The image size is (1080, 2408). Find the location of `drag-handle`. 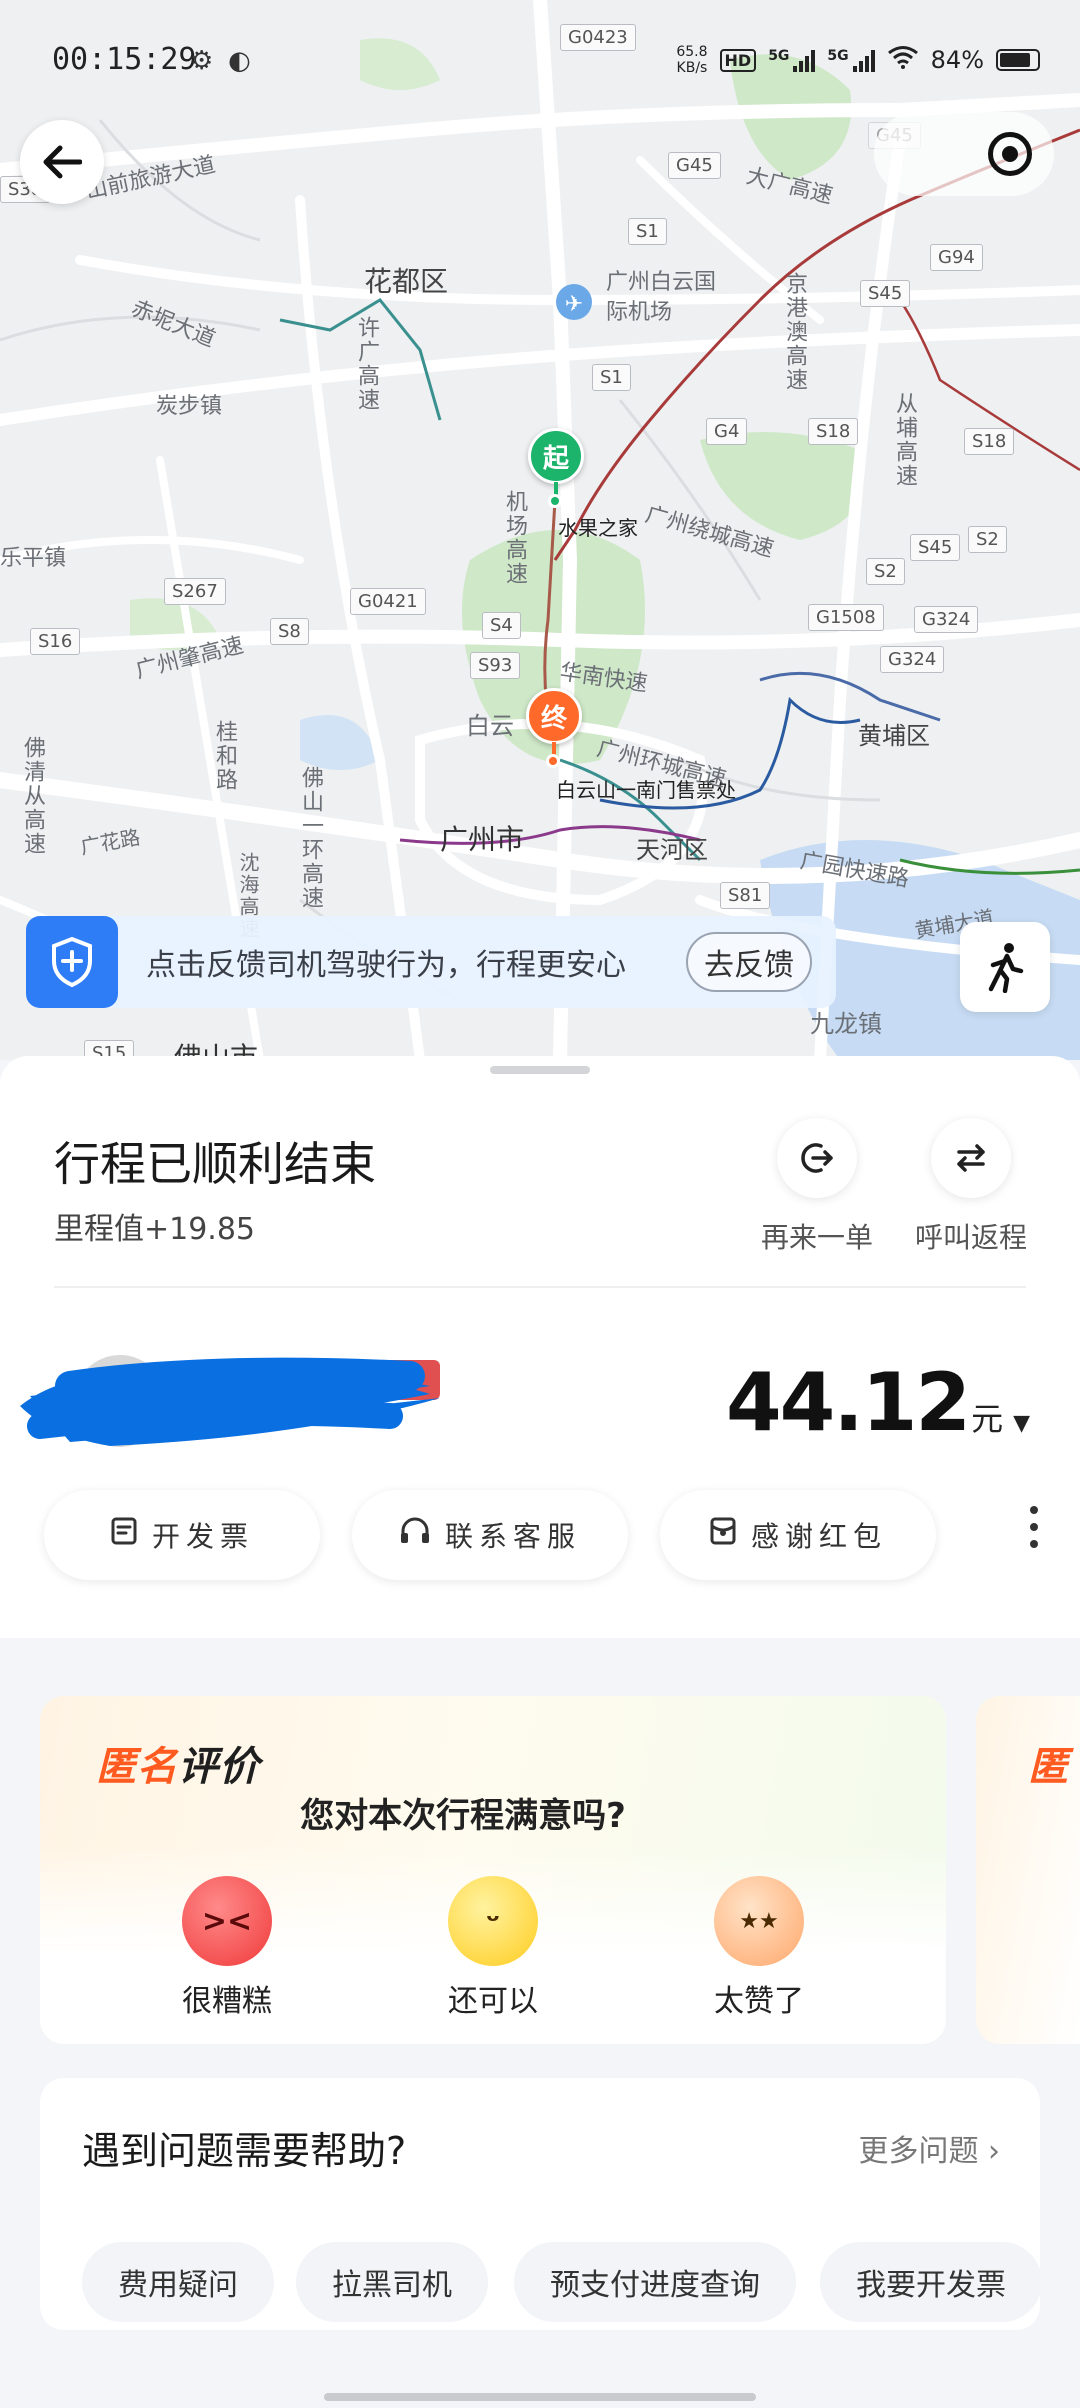

drag-handle is located at coordinates (540, 1070).